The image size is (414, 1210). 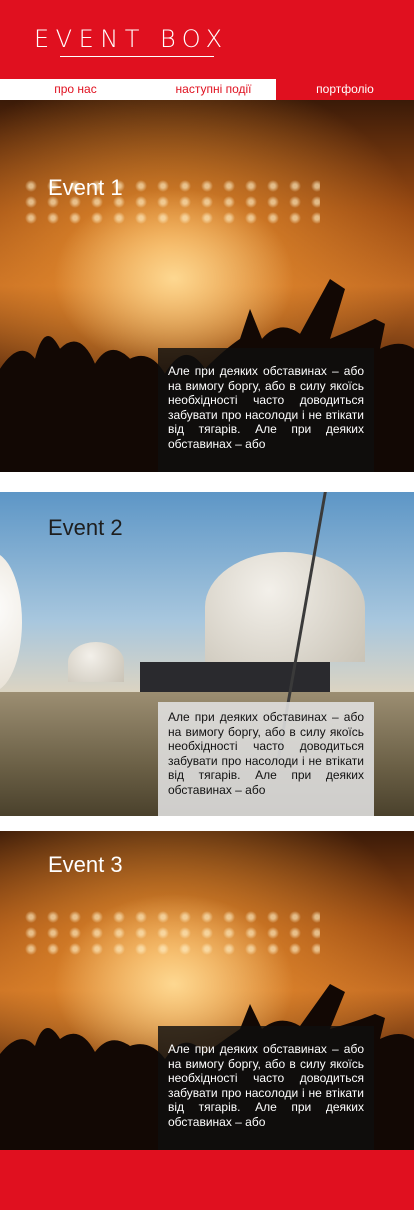 What do you see at coordinates (85, 527) in the screenshot?
I see `event-title: Event 2` at bounding box center [85, 527].